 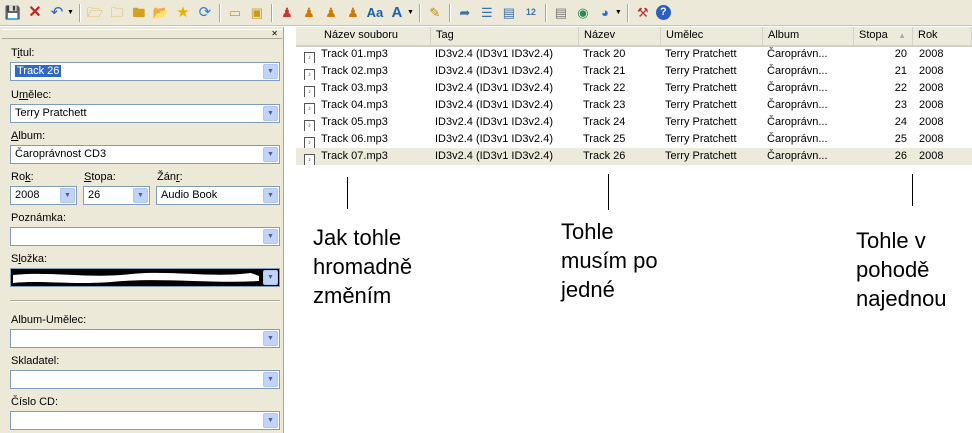 What do you see at coordinates (142, 34) in the screenshot?
I see `panel-grip: ✕` at bounding box center [142, 34].